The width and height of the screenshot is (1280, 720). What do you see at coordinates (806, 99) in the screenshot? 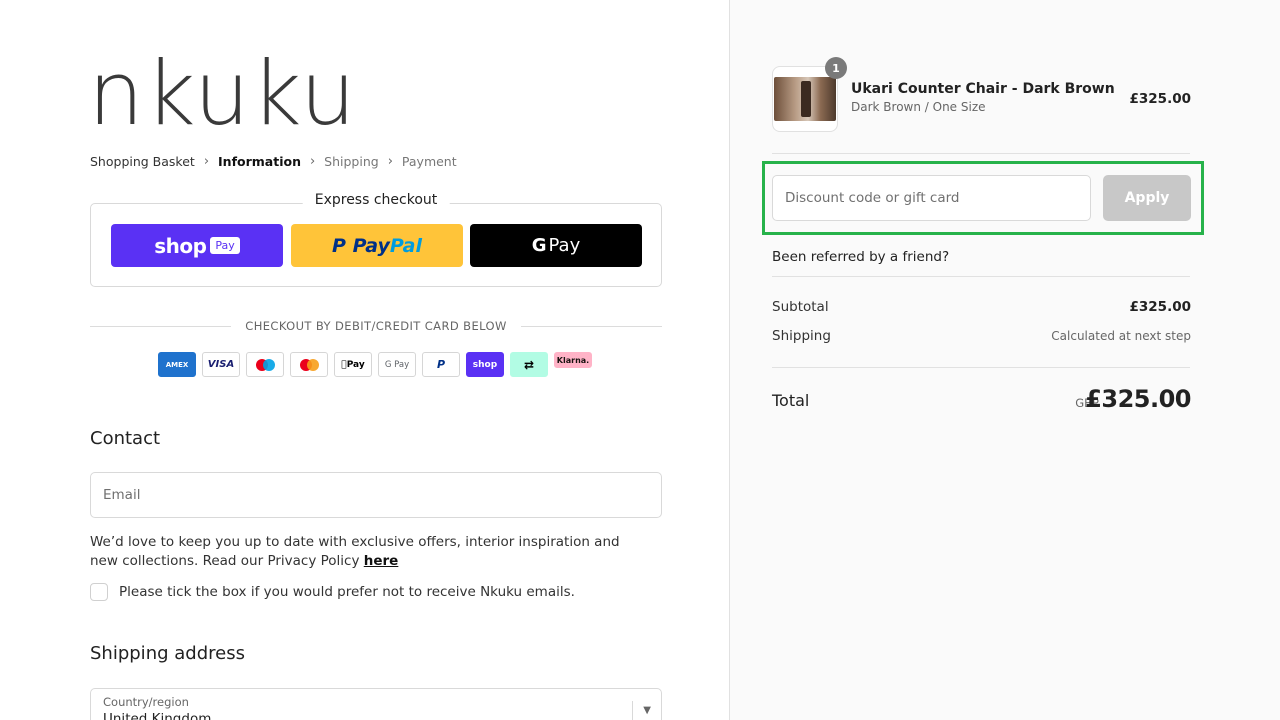
I see `chair-image-detail` at bounding box center [806, 99].